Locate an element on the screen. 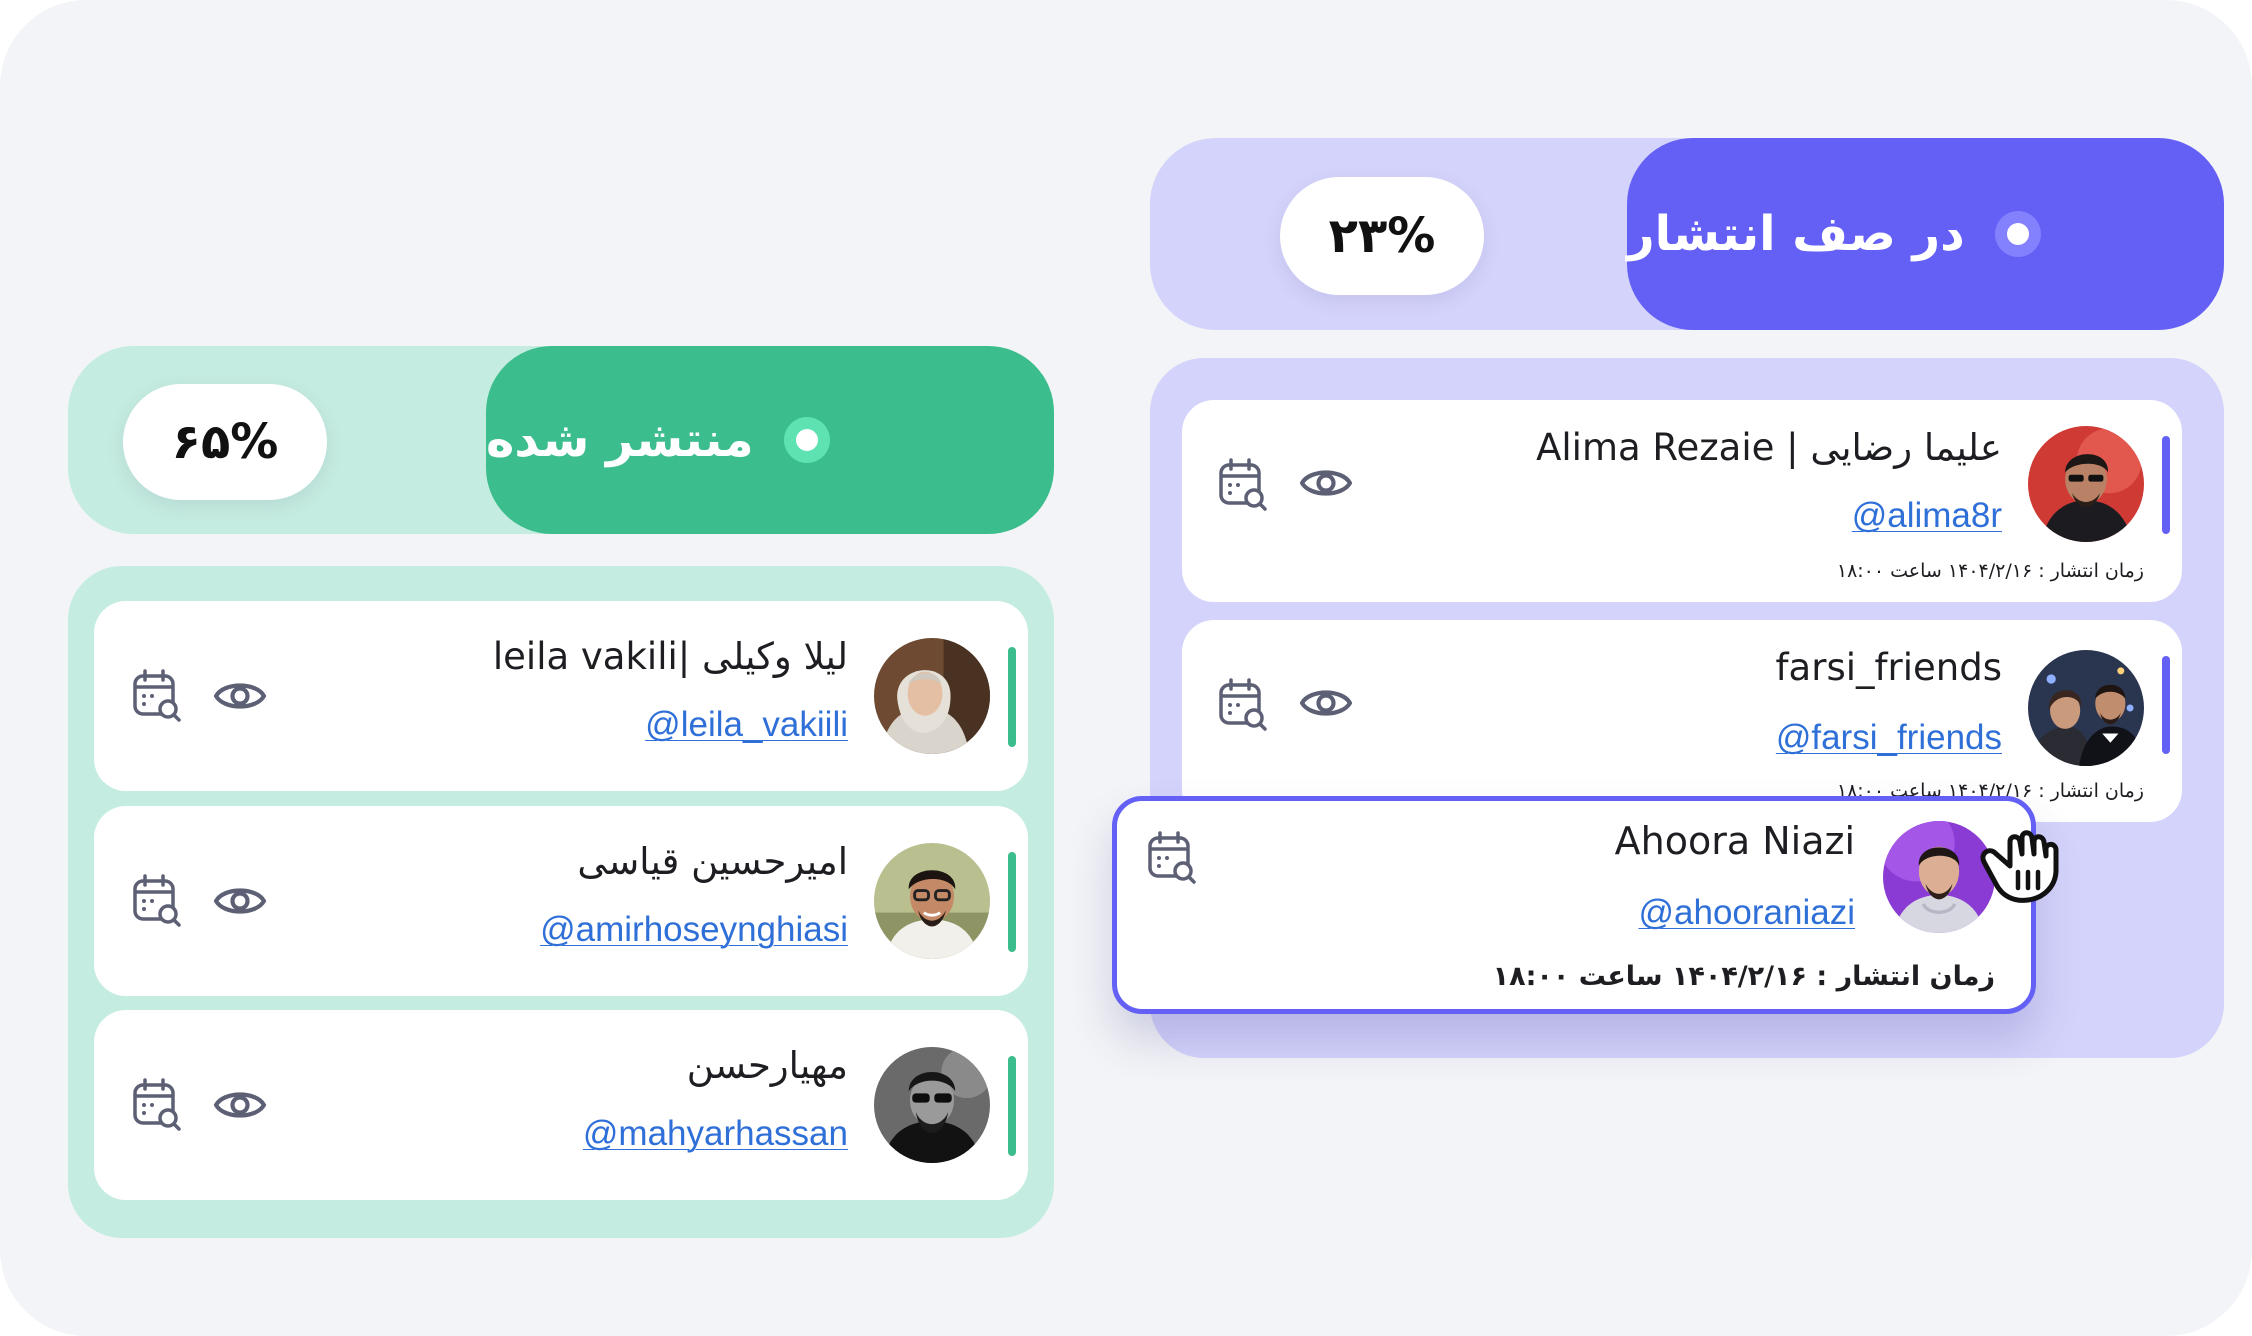 Image resolution: width=2252 pixels, height=1336 pixels. queue-percent-chip: ۲۳% is located at coordinates (1382, 236).